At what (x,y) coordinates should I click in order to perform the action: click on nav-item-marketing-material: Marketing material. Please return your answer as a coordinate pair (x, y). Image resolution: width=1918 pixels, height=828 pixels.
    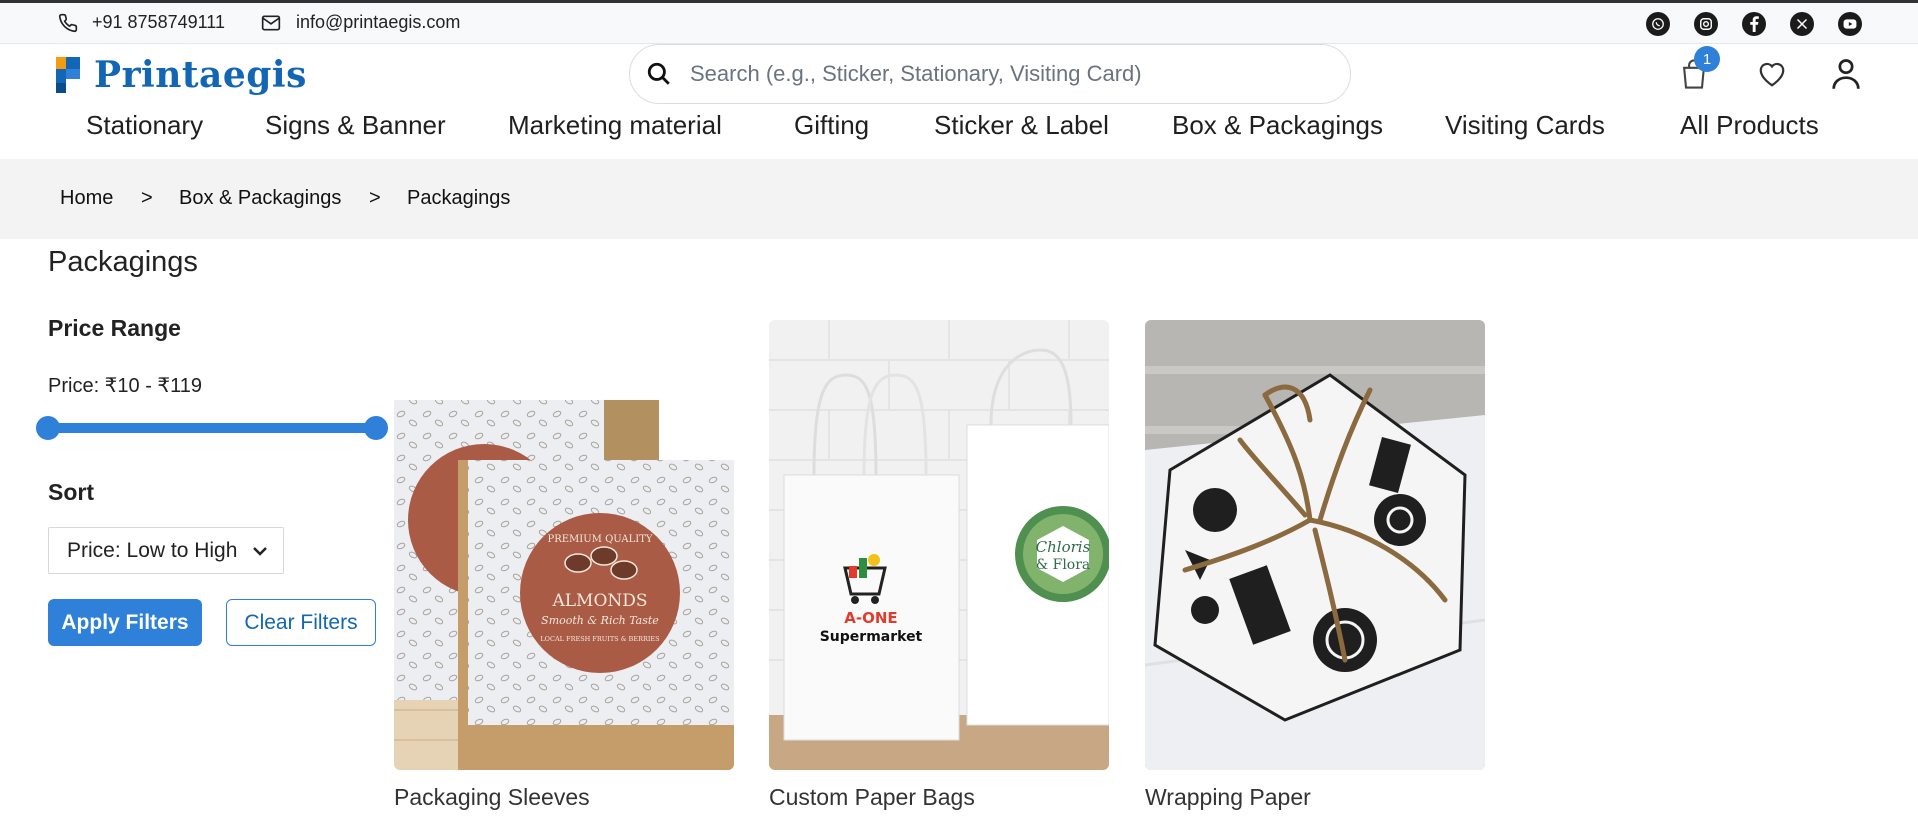
    Looking at the image, I should click on (615, 125).